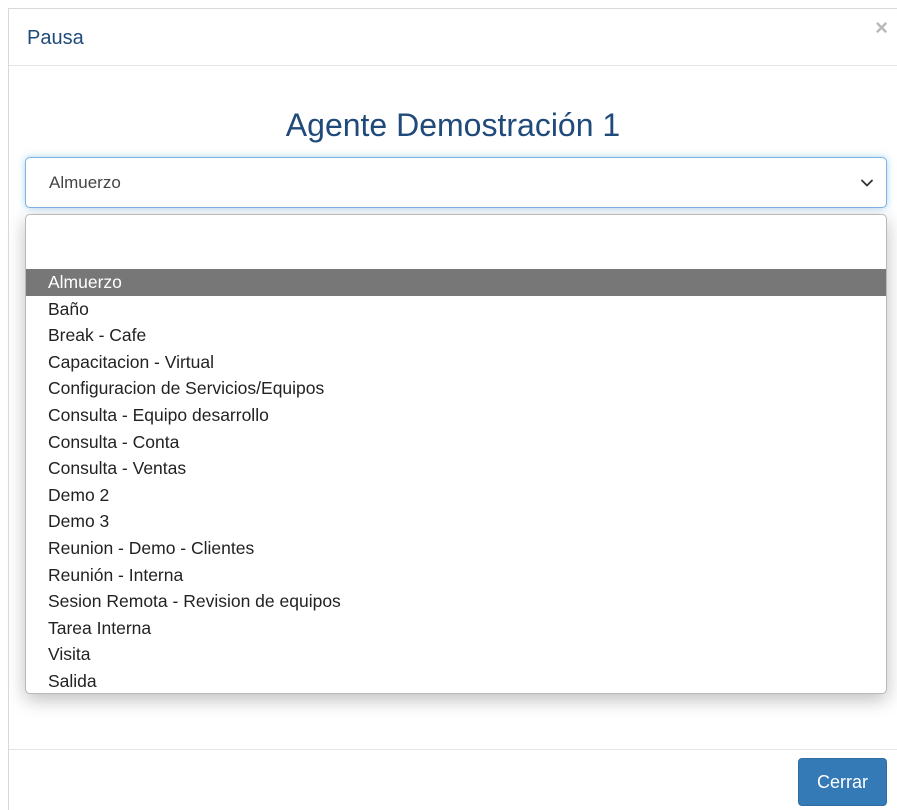 This screenshot has height=810, width=897. I want to click on dropdown-option: Demo 2, so click(456, 495).